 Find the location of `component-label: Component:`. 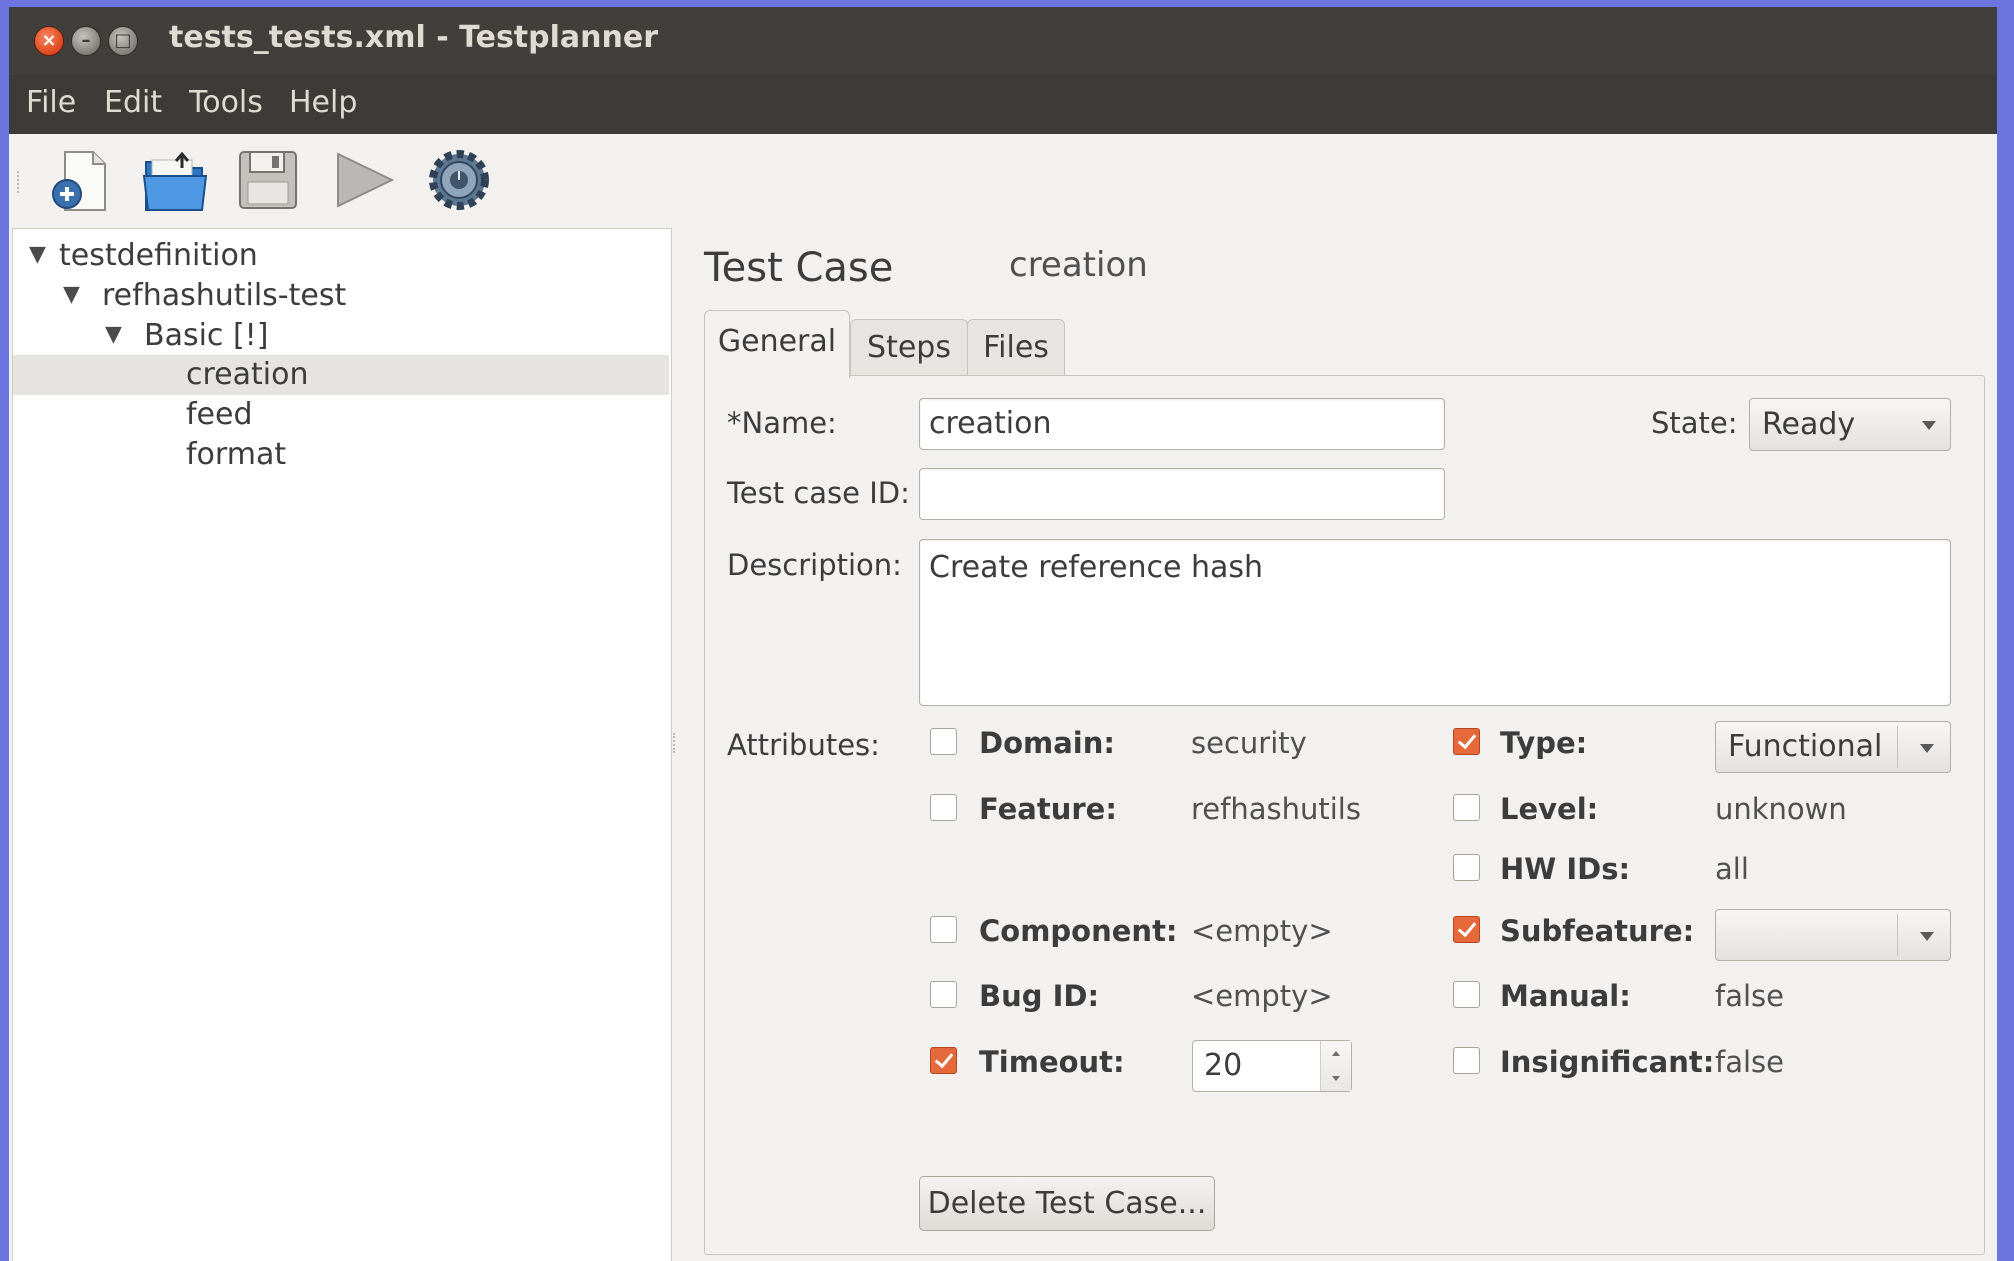

component-label: Component: is located at coordinates (1078, 931).